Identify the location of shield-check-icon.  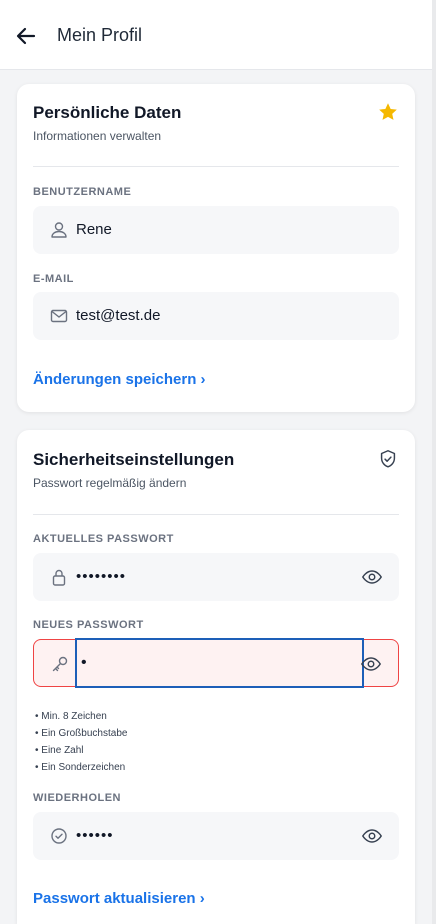
(388, 459).